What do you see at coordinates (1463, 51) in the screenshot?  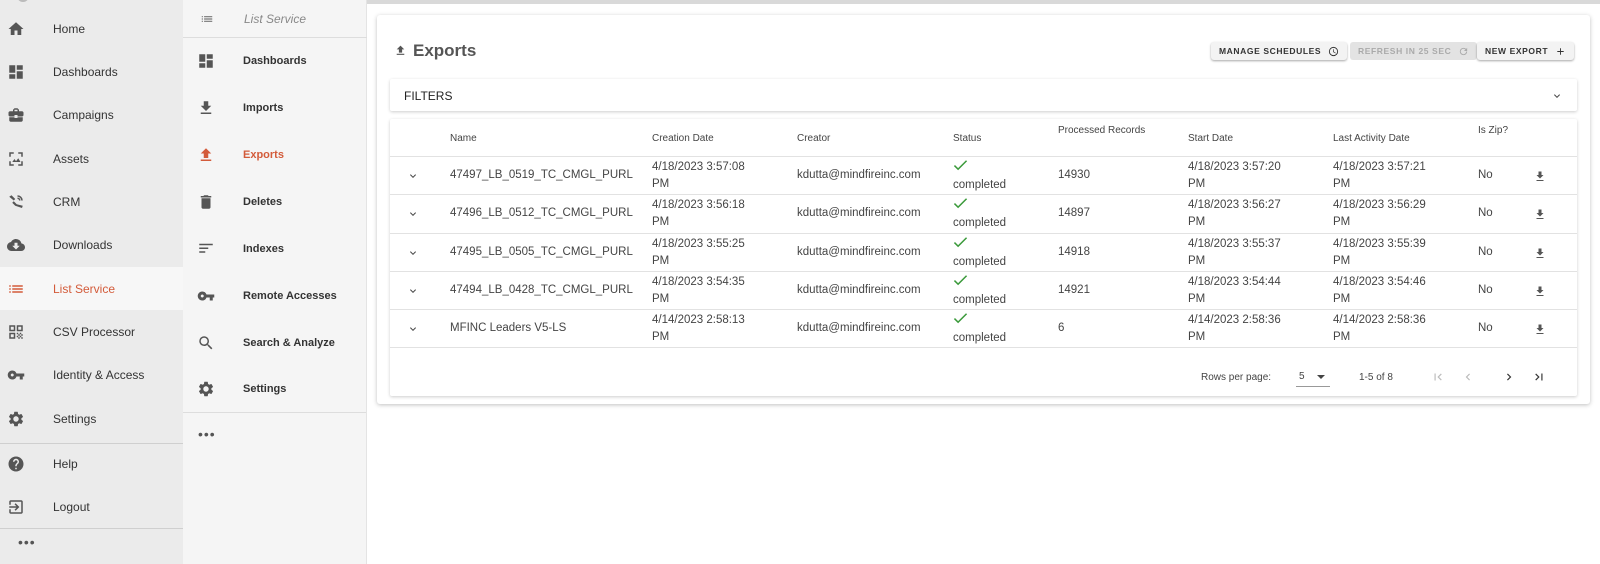 I see `refresh-icon` at bounding box center [1463, 51].